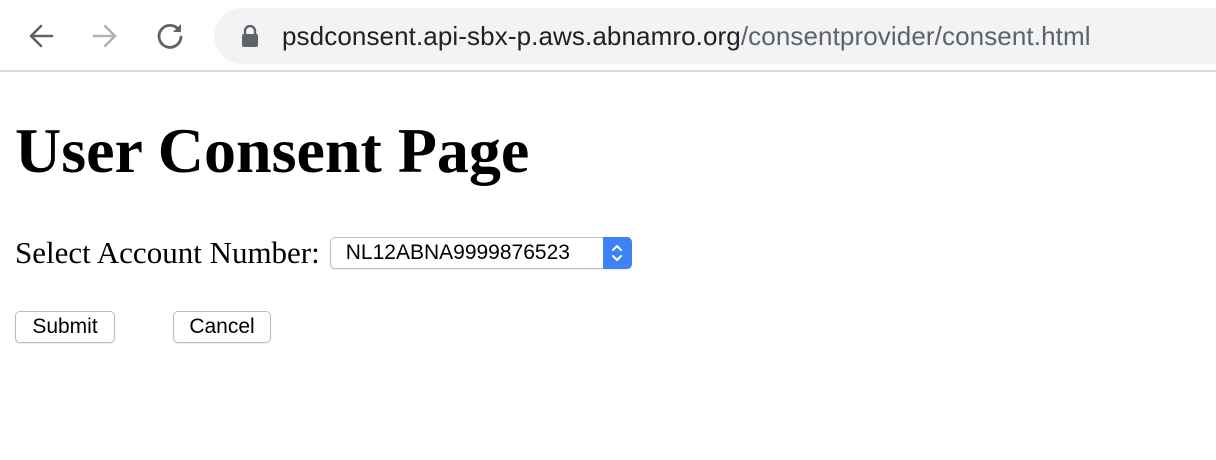  I want to click on arrow-right-icon, so click(104, 36).